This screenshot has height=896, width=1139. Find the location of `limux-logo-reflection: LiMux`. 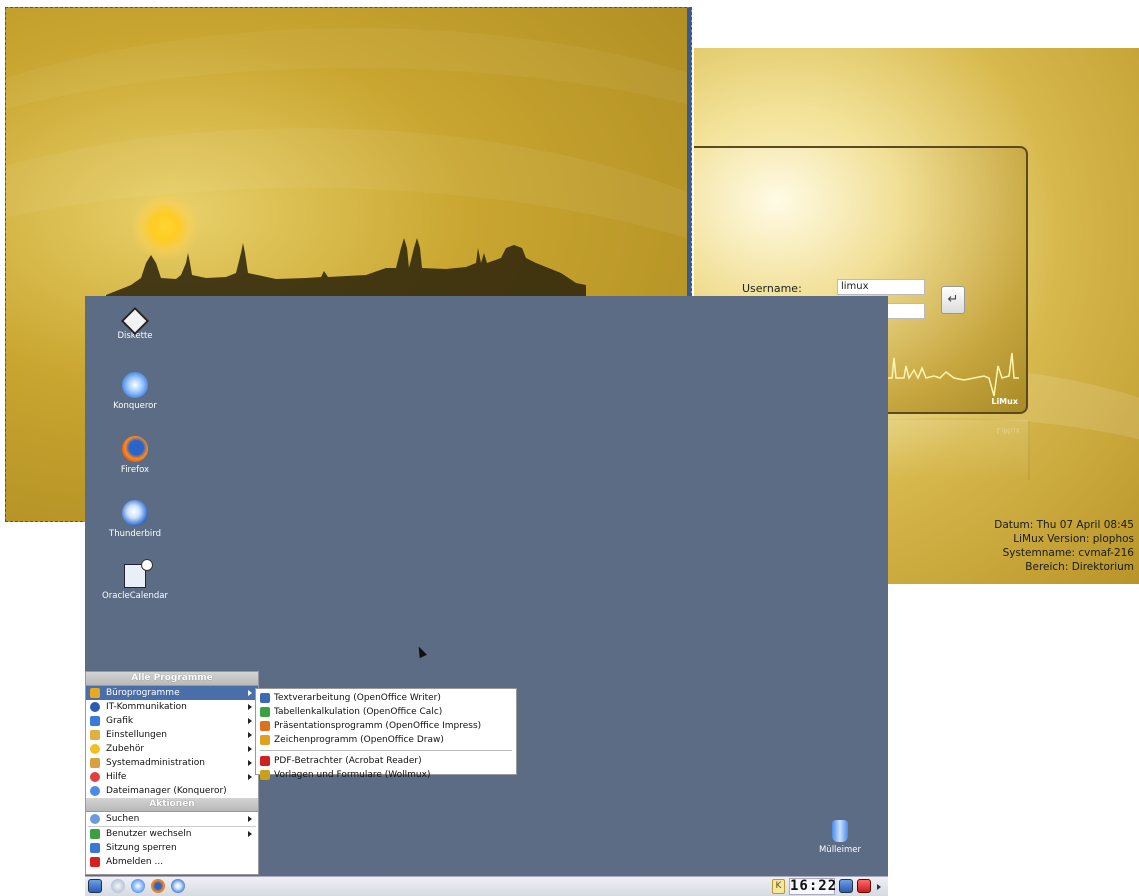

limux-logo-reflection: LiMux is located at coordinates (1008, 430).